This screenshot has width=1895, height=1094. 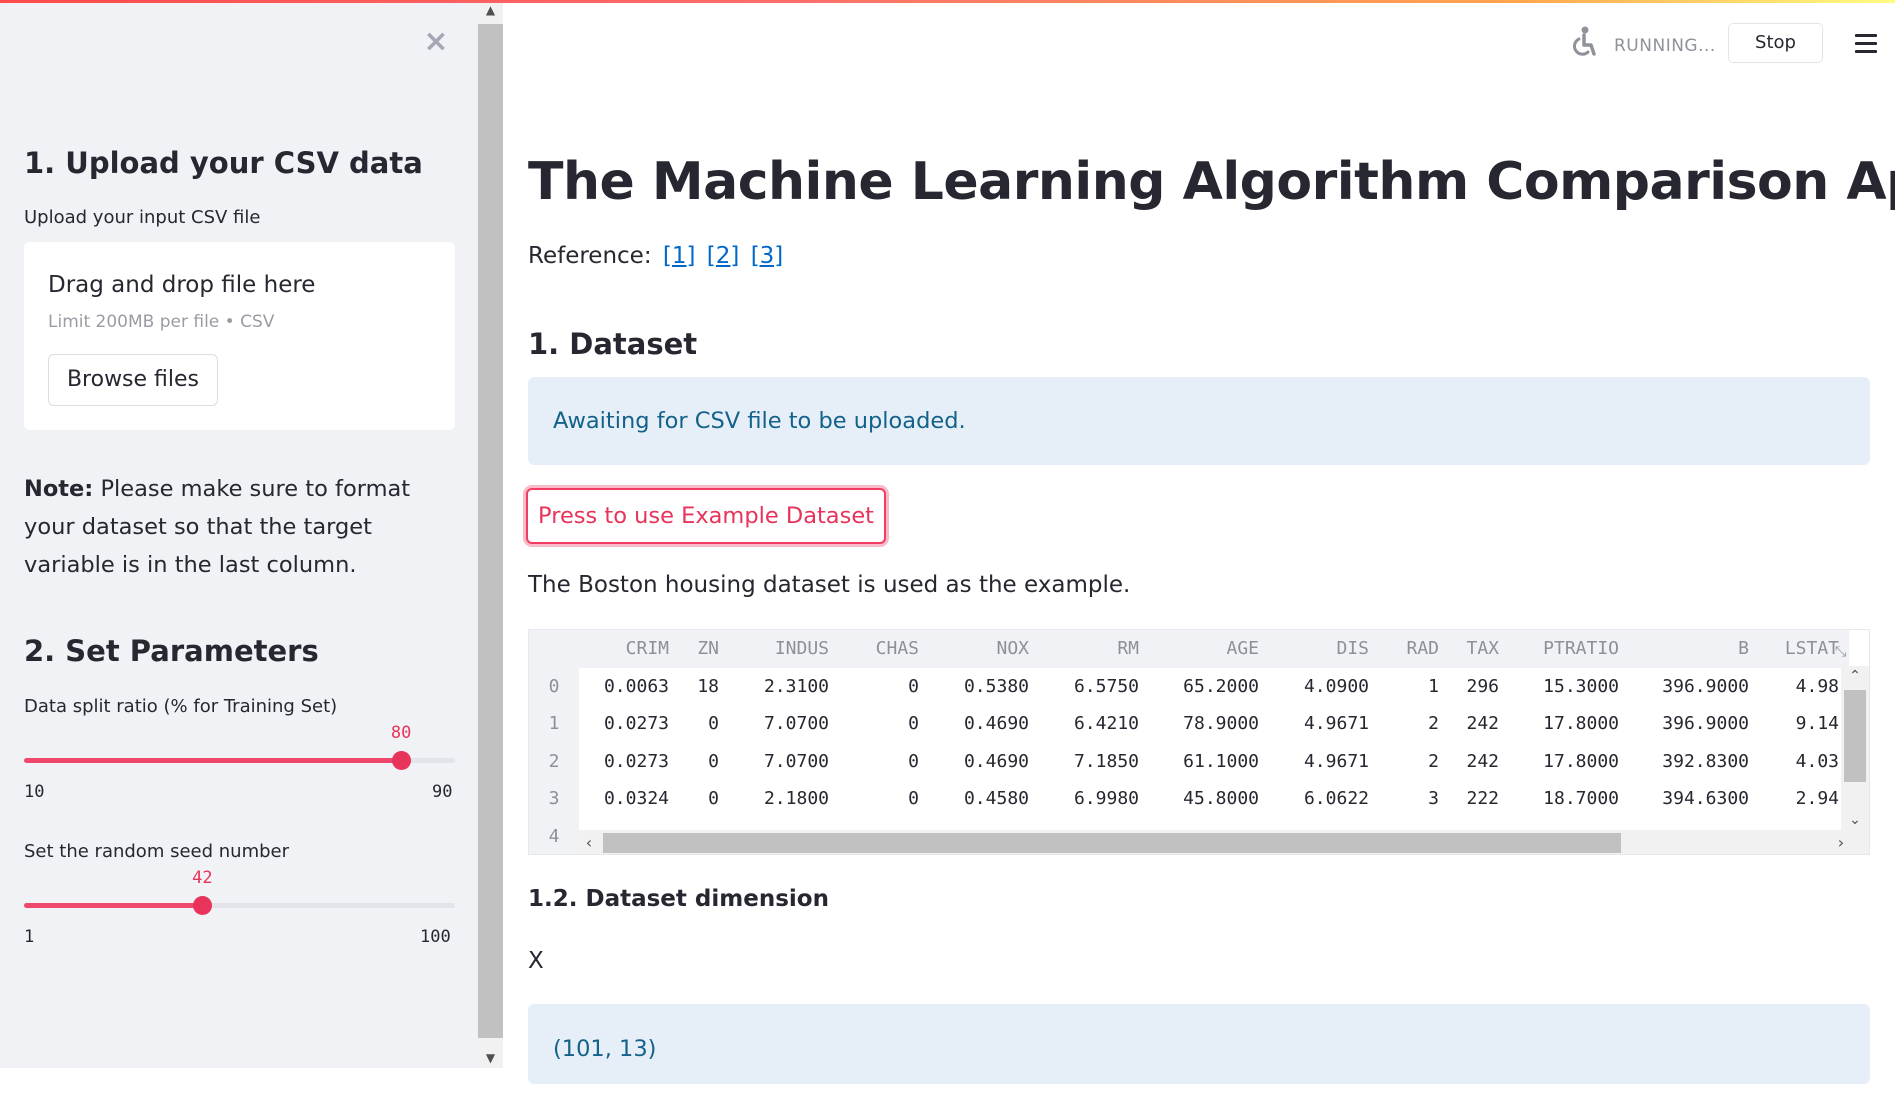 What do you see at coordinates (706, 516) in the screenshot?
I see `use-example-dataset-button: Press to use Example Dataset` at bounding box center [706, 516].